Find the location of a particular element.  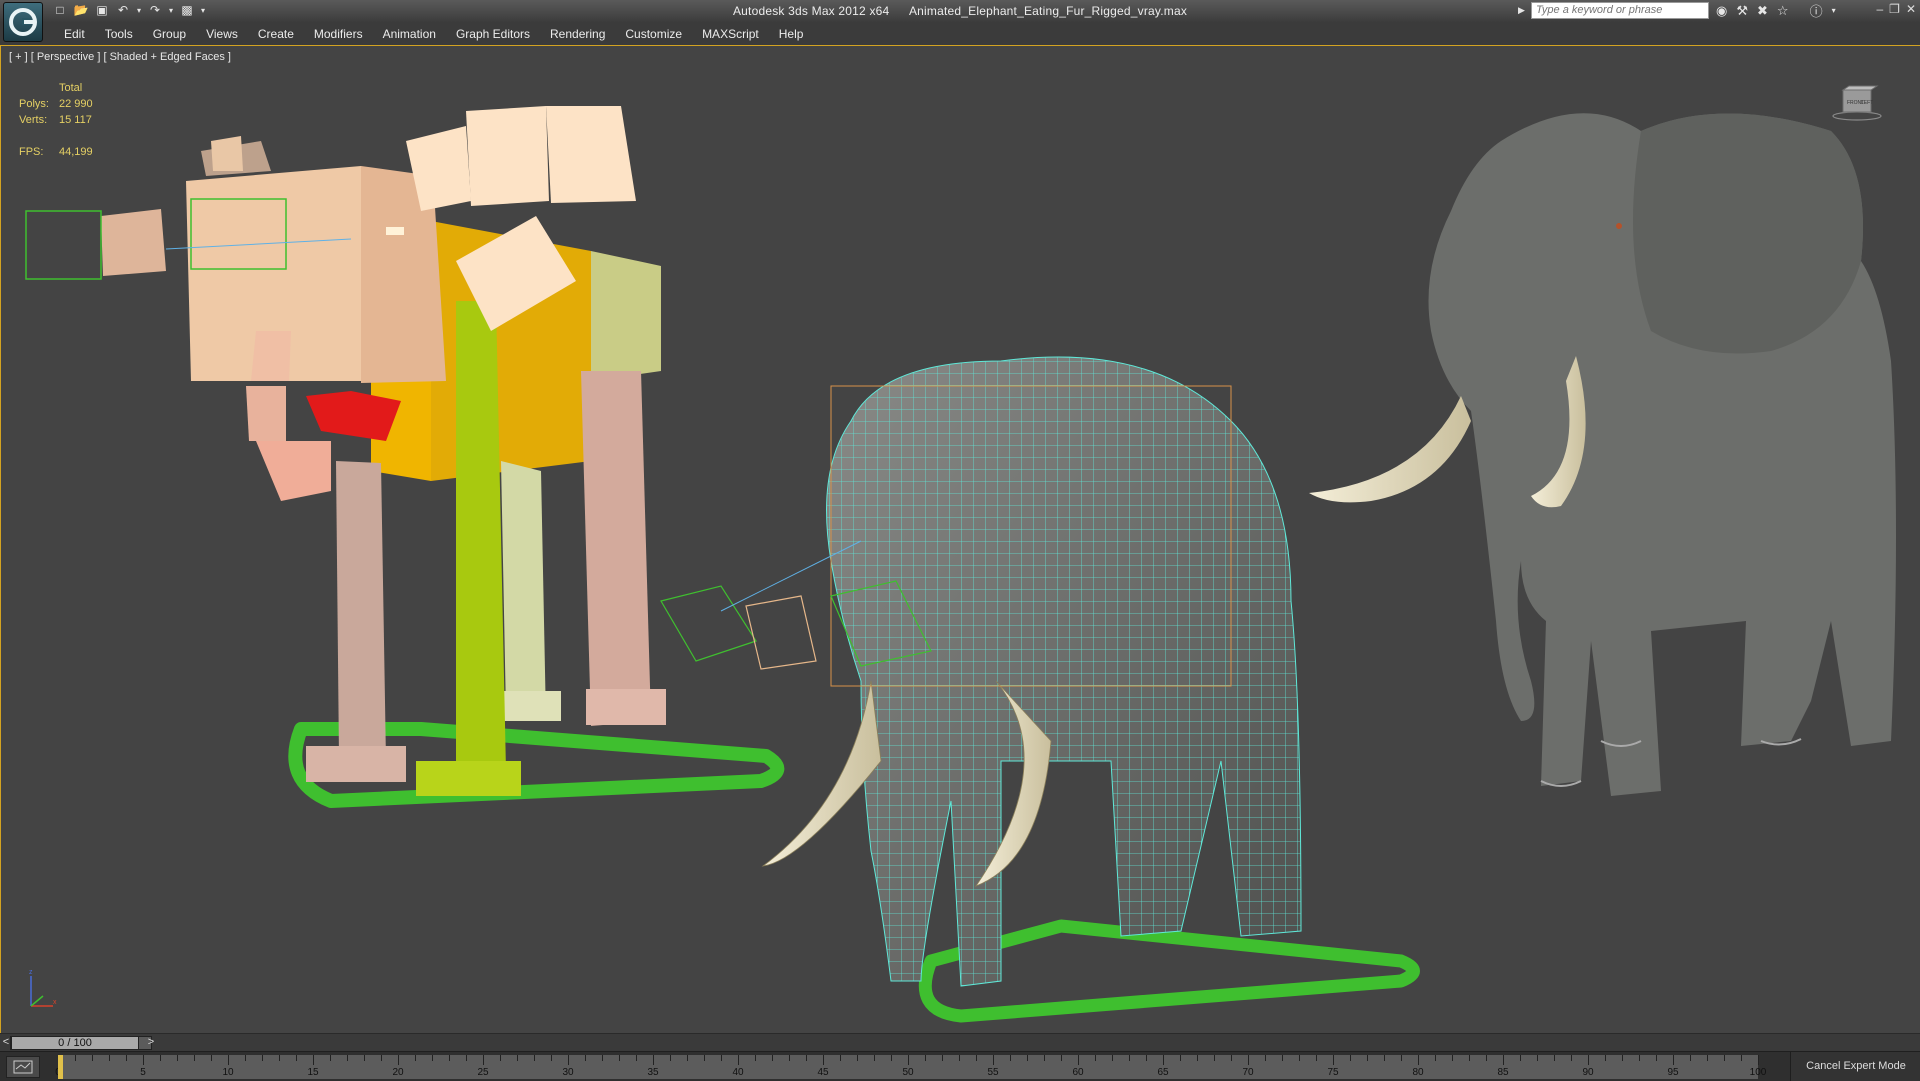

time-slider-thumb: 0 / 100 is located at coordinates (75, 1043).